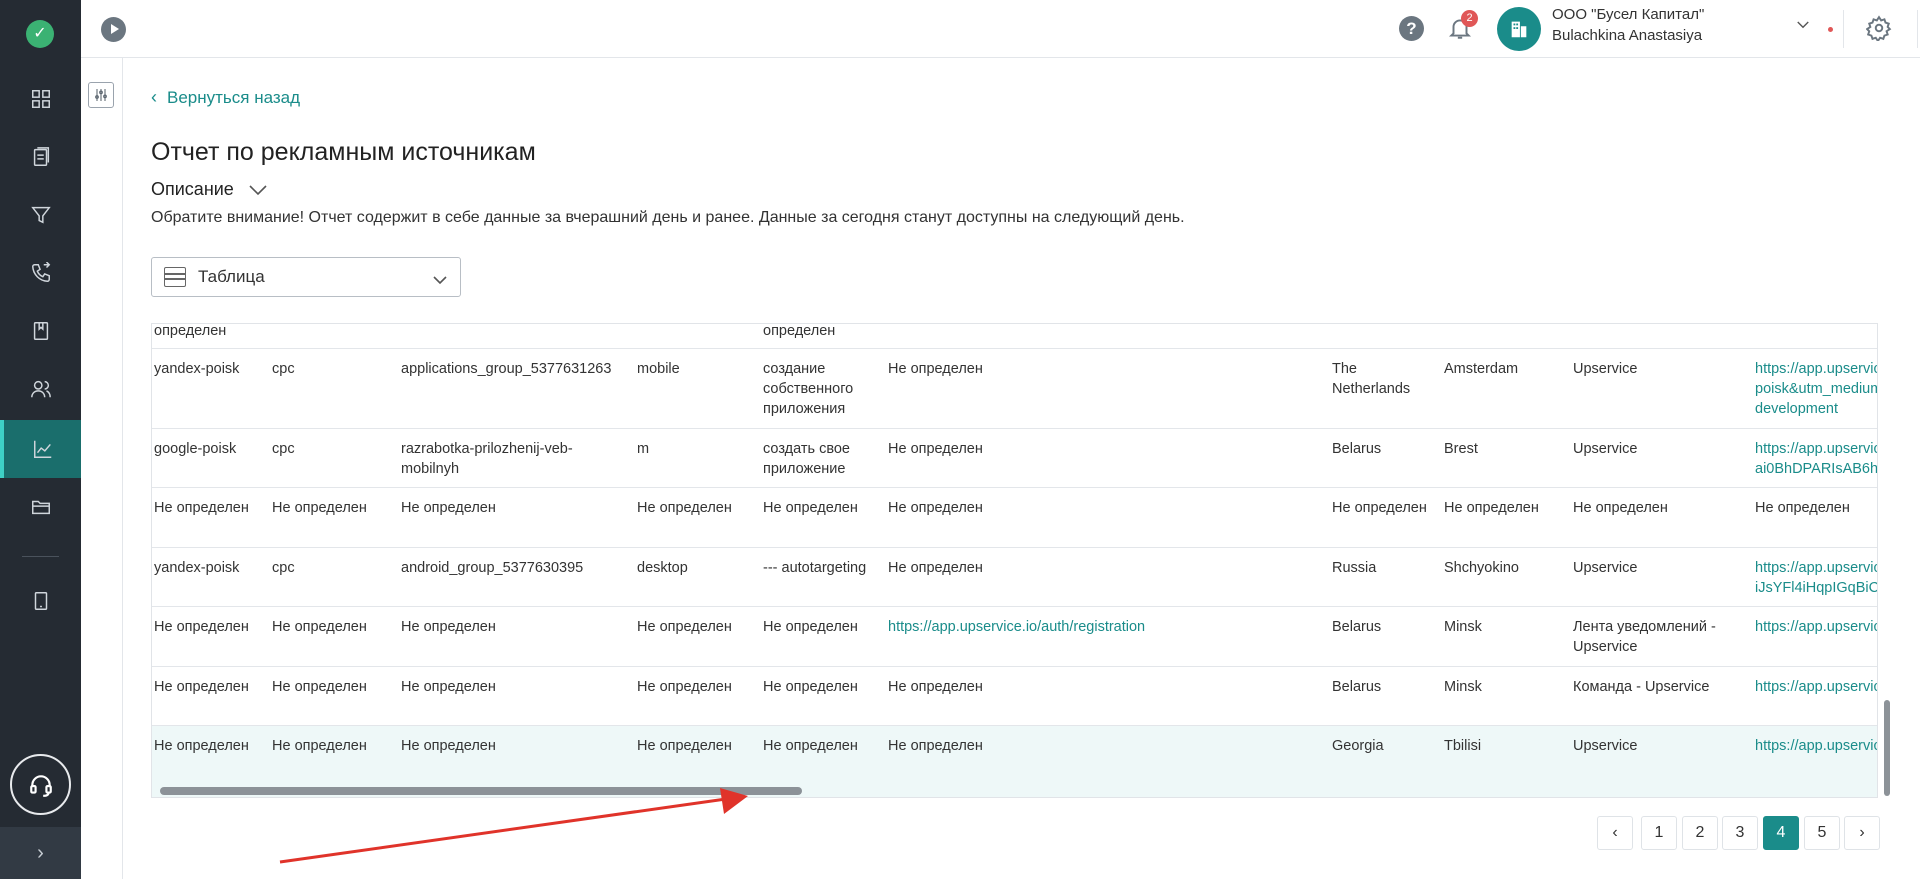 The height and width of the screenshot is (880, 1920). What do you see at coordinates (40, 784) in the screenshot?
I see `support-headset-icon` at bounding box center [40, 784].